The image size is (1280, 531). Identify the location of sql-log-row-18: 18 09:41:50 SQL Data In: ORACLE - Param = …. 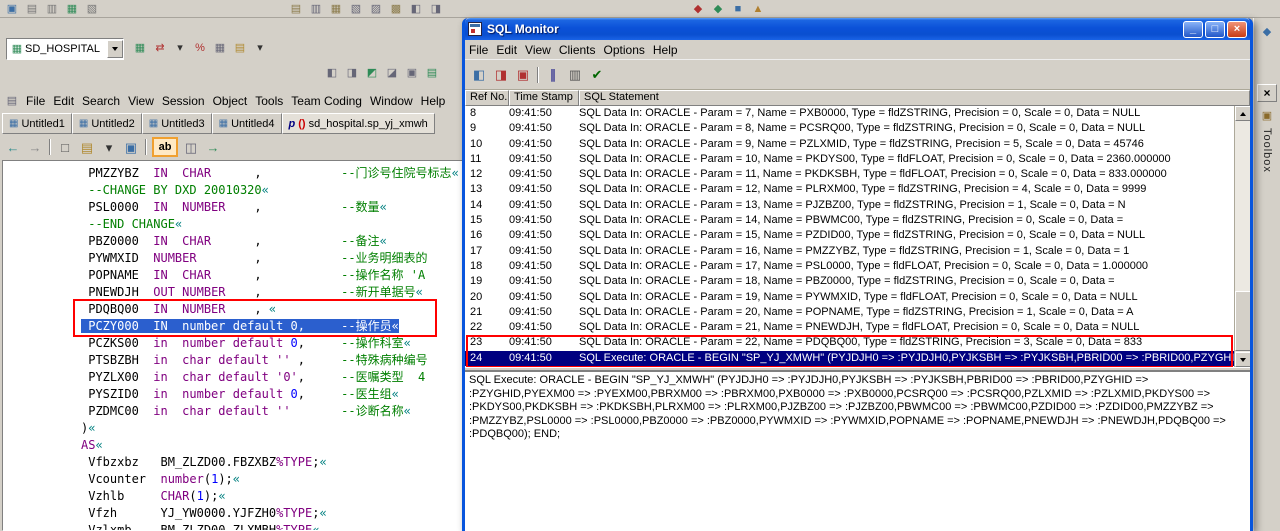
(857, 266).